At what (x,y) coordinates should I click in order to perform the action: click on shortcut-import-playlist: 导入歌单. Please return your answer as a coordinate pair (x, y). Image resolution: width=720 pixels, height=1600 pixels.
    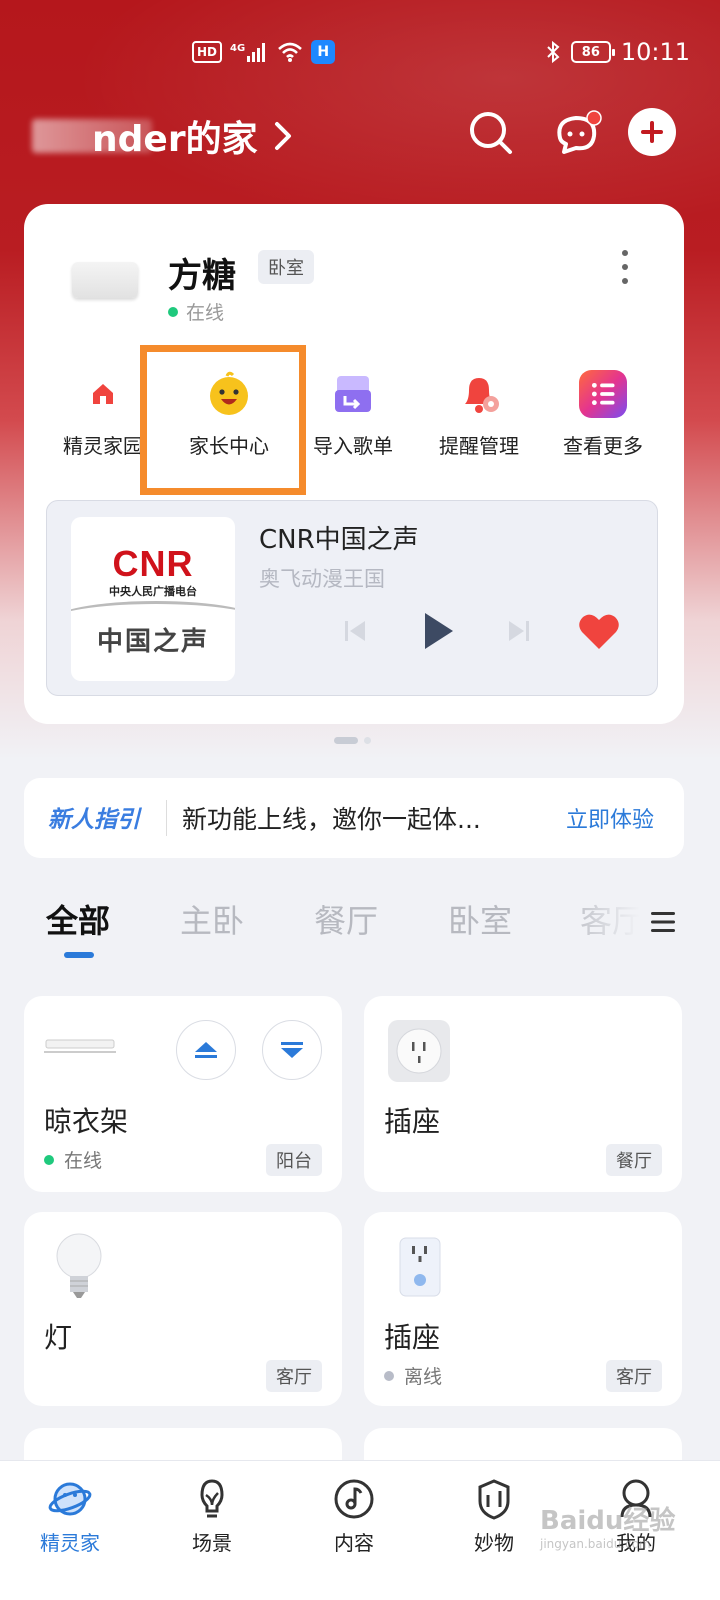
    Looking at the image, I should click on (353, 413).